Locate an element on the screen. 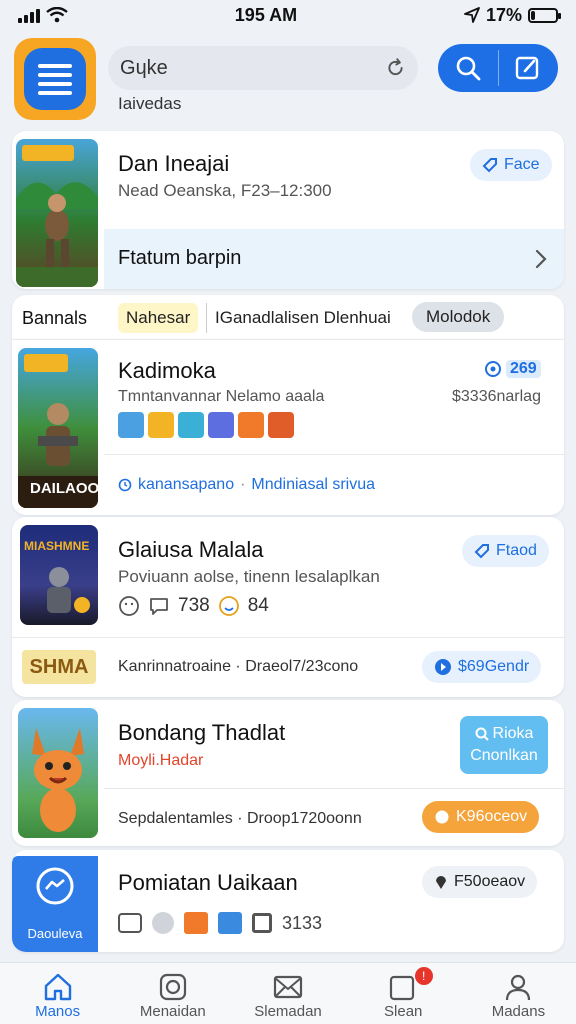 This screenshot has height=1024, width=576. tab-profile: Madans is located at coordinates (518, 993).